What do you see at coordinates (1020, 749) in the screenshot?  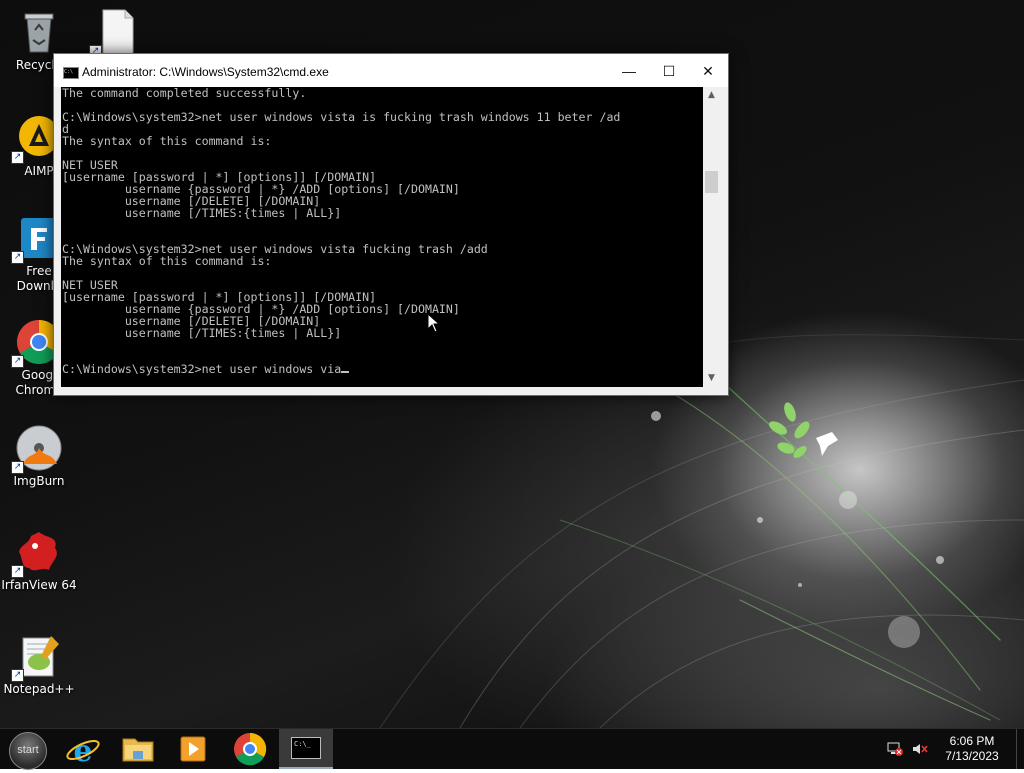 I see `show-desktop-button` at bounding box center [1020, 749].